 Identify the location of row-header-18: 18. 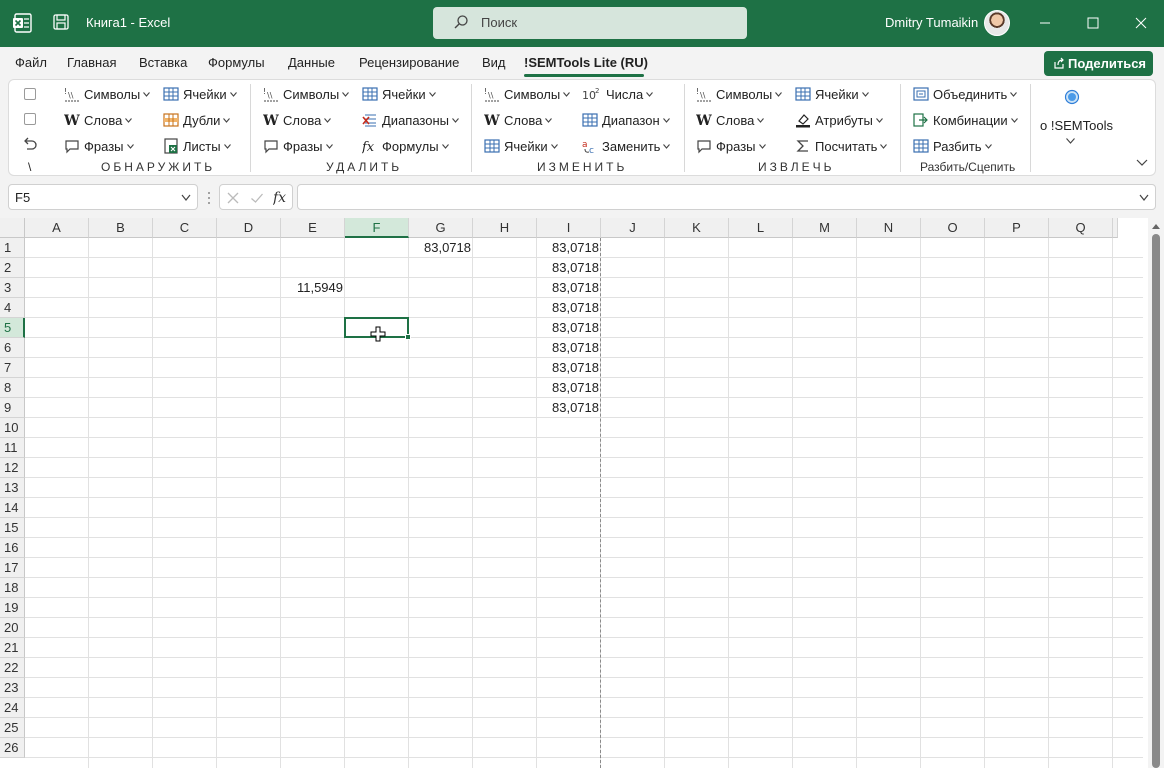
(12, 588).